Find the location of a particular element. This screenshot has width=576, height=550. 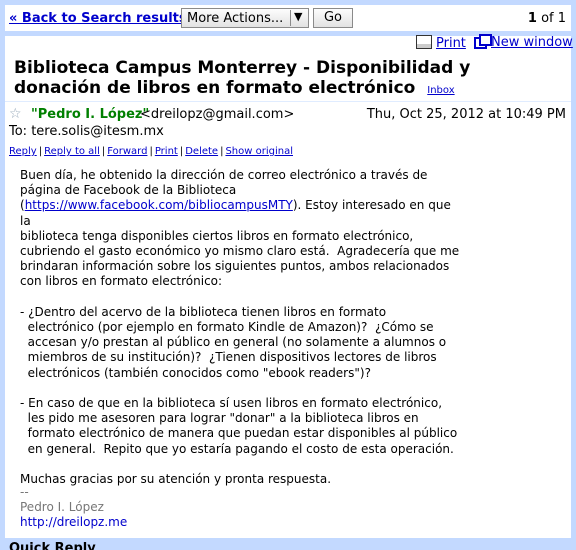

sender-email: <dreilopz@gmail.com> is located at coordinates (217, 114).